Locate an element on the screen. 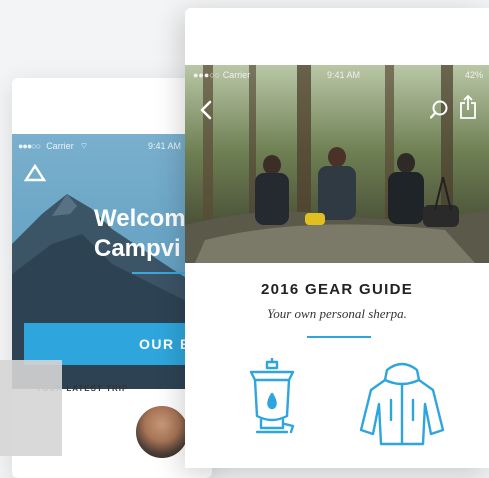  overlay-block is located at coordinates (31, 408).